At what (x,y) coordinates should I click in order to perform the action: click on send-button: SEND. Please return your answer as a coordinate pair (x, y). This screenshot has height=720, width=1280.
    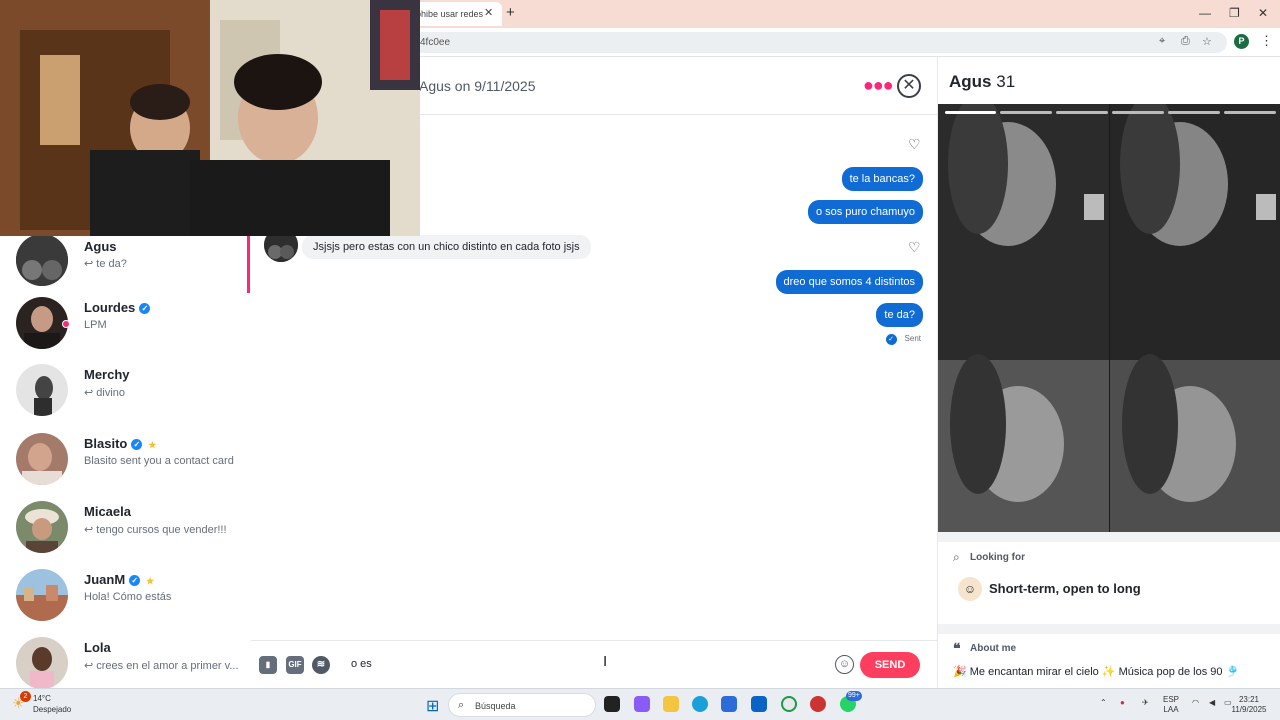
    Looking at the image, I should click on (890, 665).